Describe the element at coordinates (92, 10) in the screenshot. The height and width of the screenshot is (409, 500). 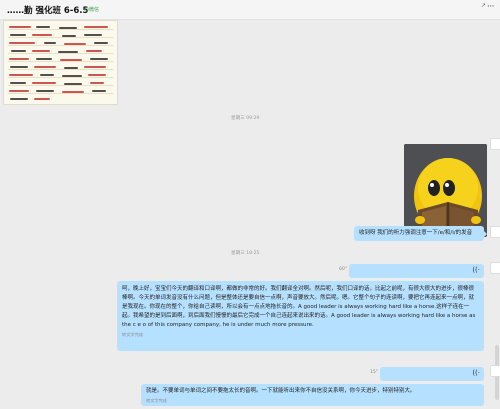
I see `chat-subtitle: @微信` at that location.